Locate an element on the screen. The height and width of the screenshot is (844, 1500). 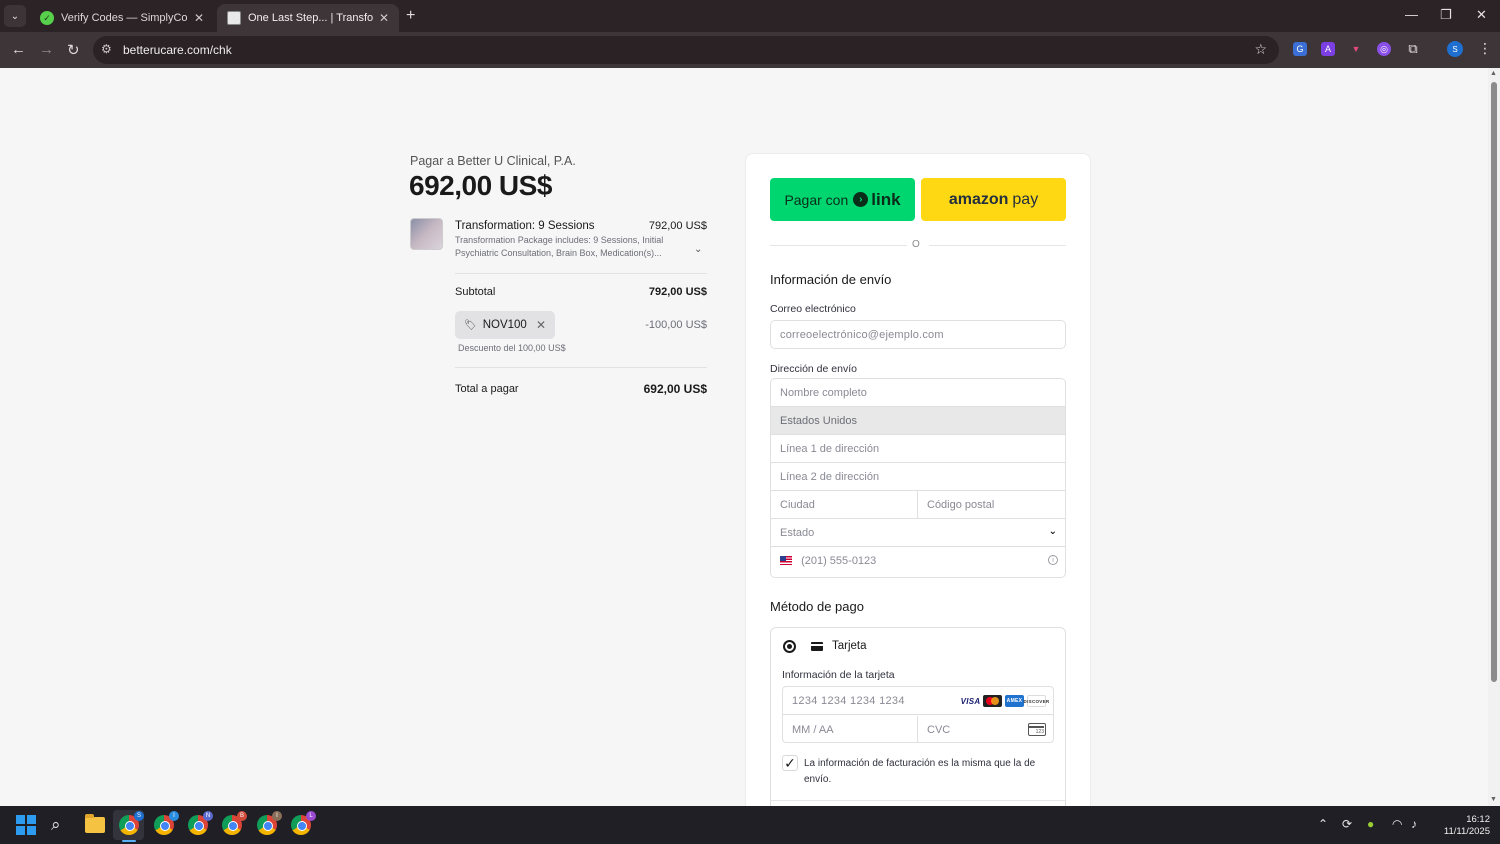
active-app-indicator is located at coordinates (129, 841).